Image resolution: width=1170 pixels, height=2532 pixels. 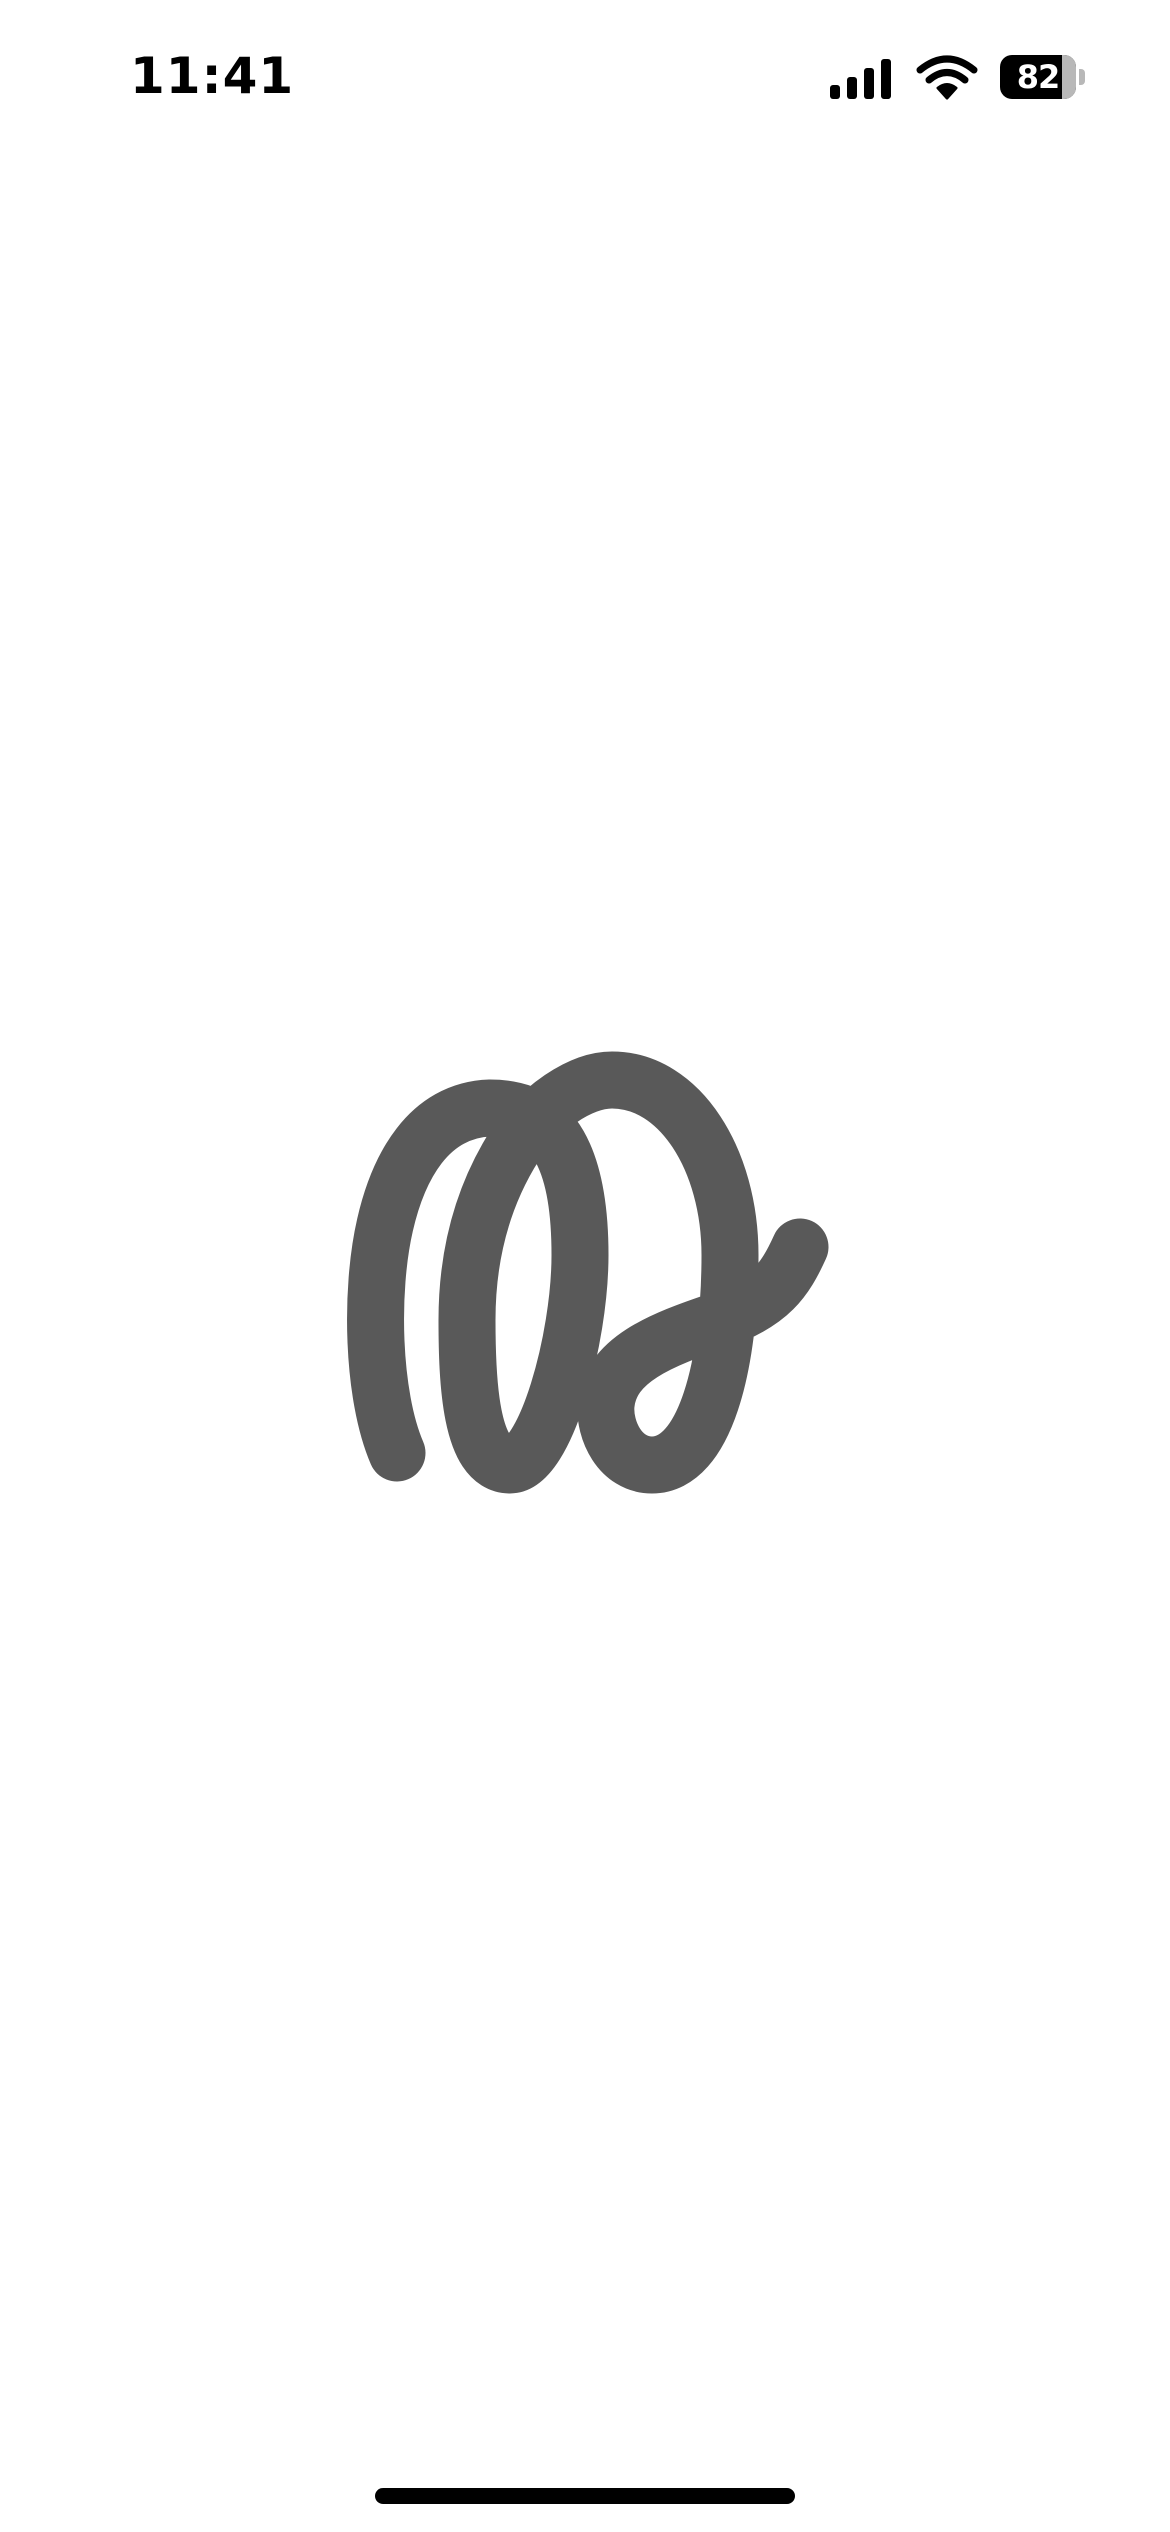 I want to click on battery-level: 82, so click(x=1038, y=77).